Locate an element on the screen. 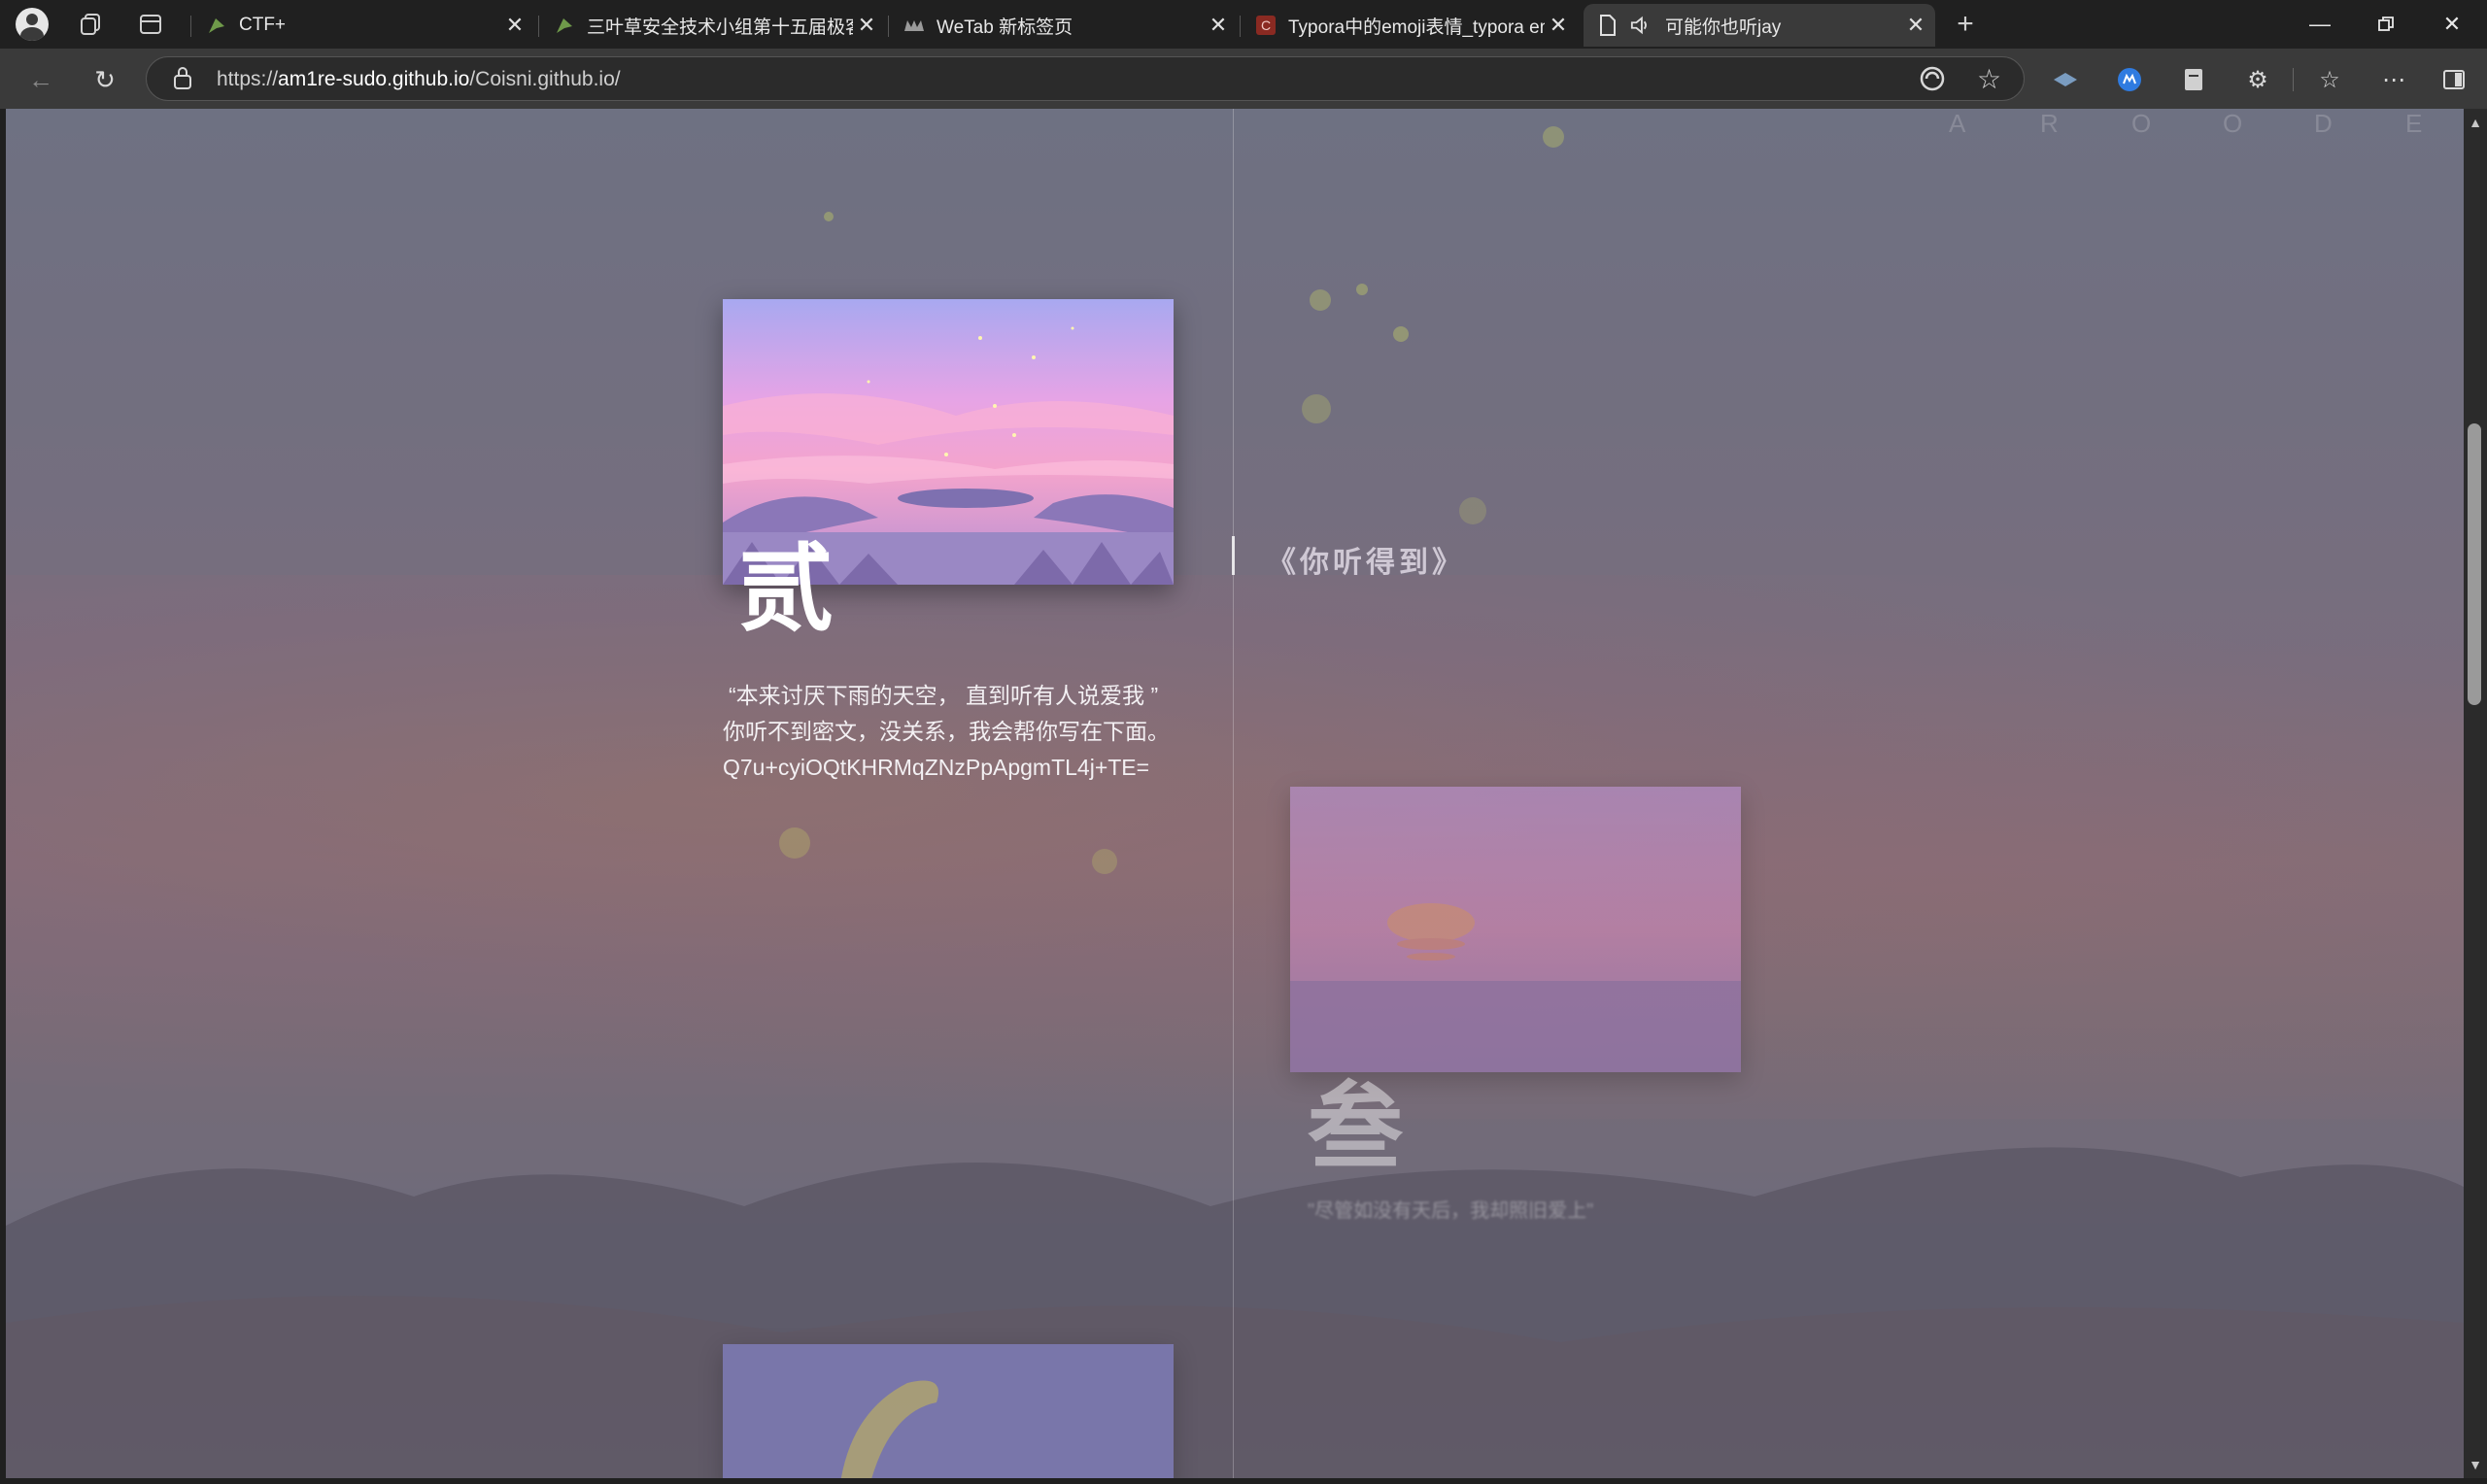 This screenshot has width=2487, height=1484. scroll-down-arrow: ▼ is located at coordinates (2475, 1464).